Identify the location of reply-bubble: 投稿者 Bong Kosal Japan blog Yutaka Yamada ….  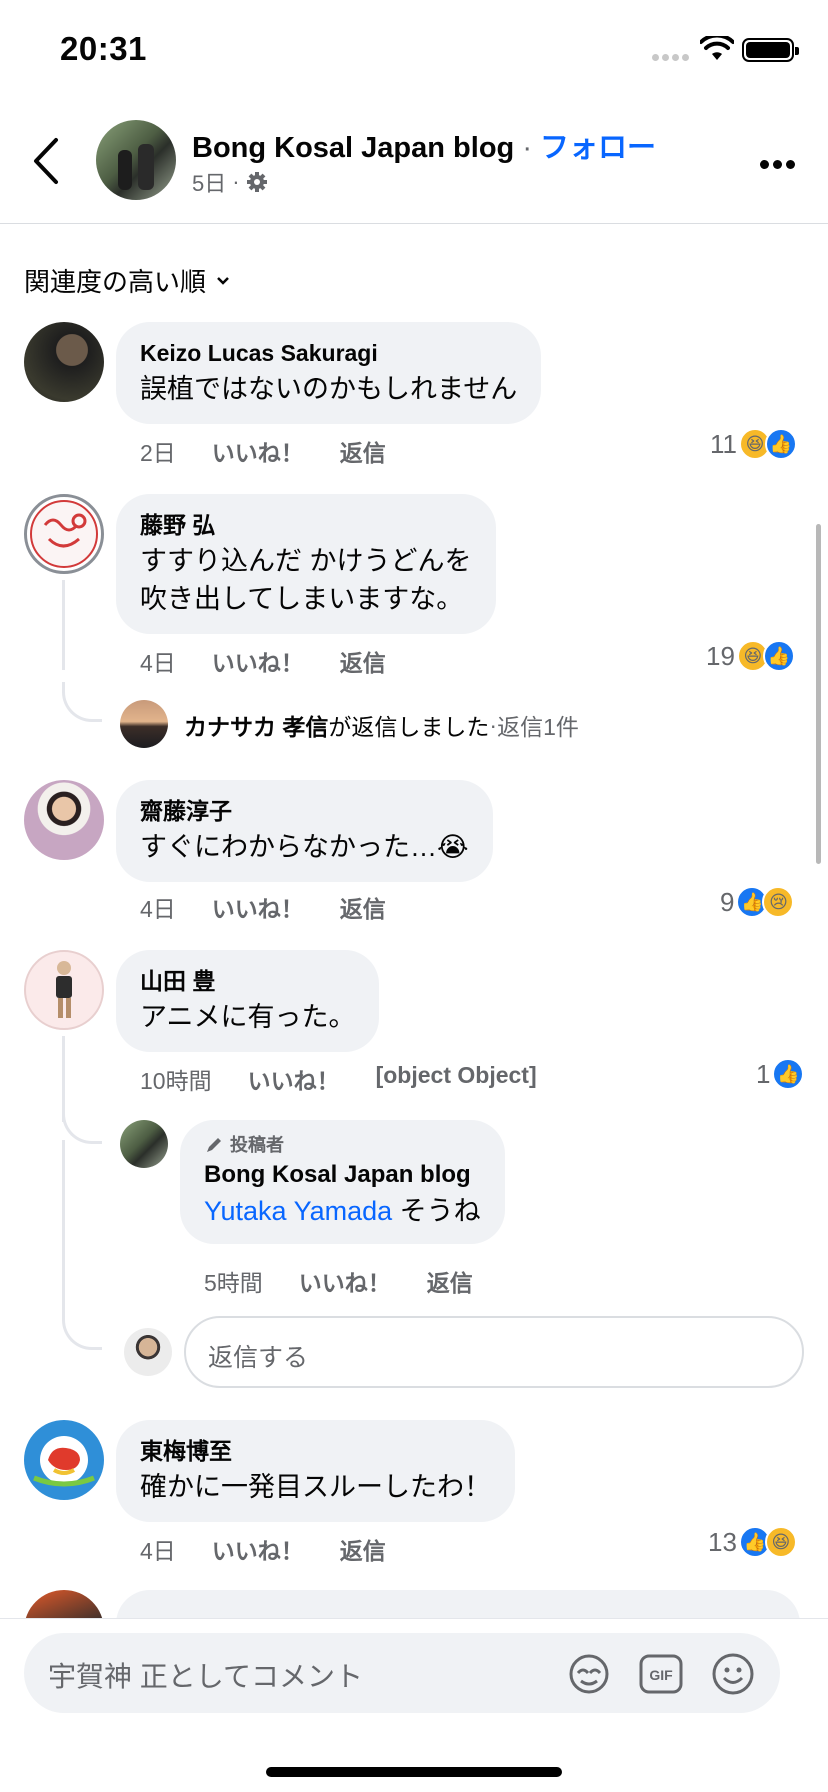
(342, 1182).